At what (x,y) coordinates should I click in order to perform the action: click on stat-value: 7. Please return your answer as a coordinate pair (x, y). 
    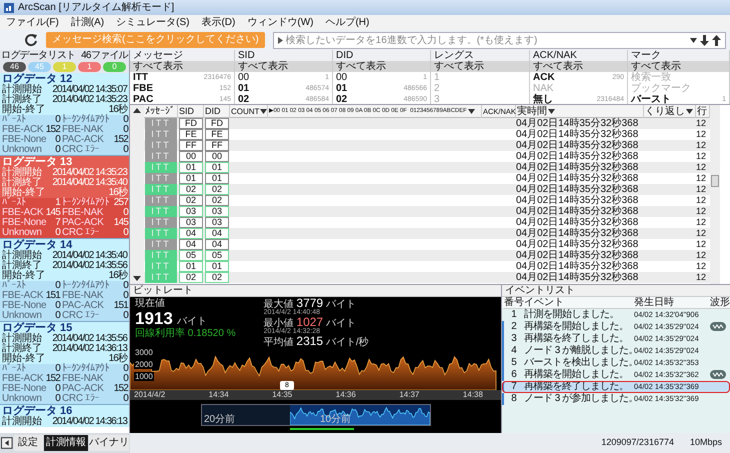
    Looking at the image, I should click on (57, 223).